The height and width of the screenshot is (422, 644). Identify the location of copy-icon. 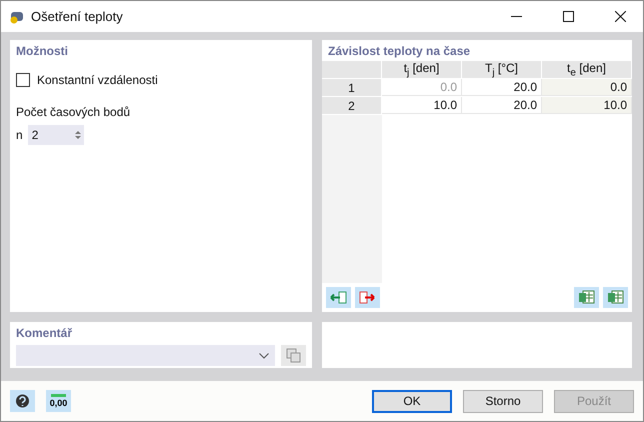
(293, 355).